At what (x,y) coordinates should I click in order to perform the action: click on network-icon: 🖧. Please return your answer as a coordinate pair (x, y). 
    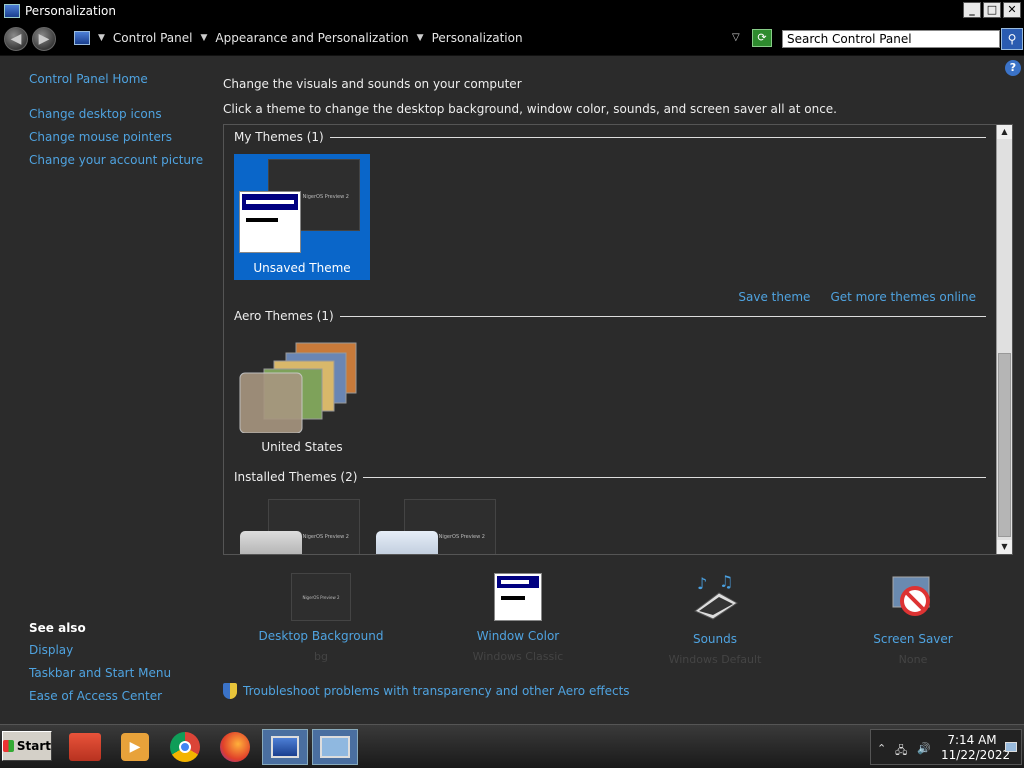
    Looking at the image, I should click on (901, 751).